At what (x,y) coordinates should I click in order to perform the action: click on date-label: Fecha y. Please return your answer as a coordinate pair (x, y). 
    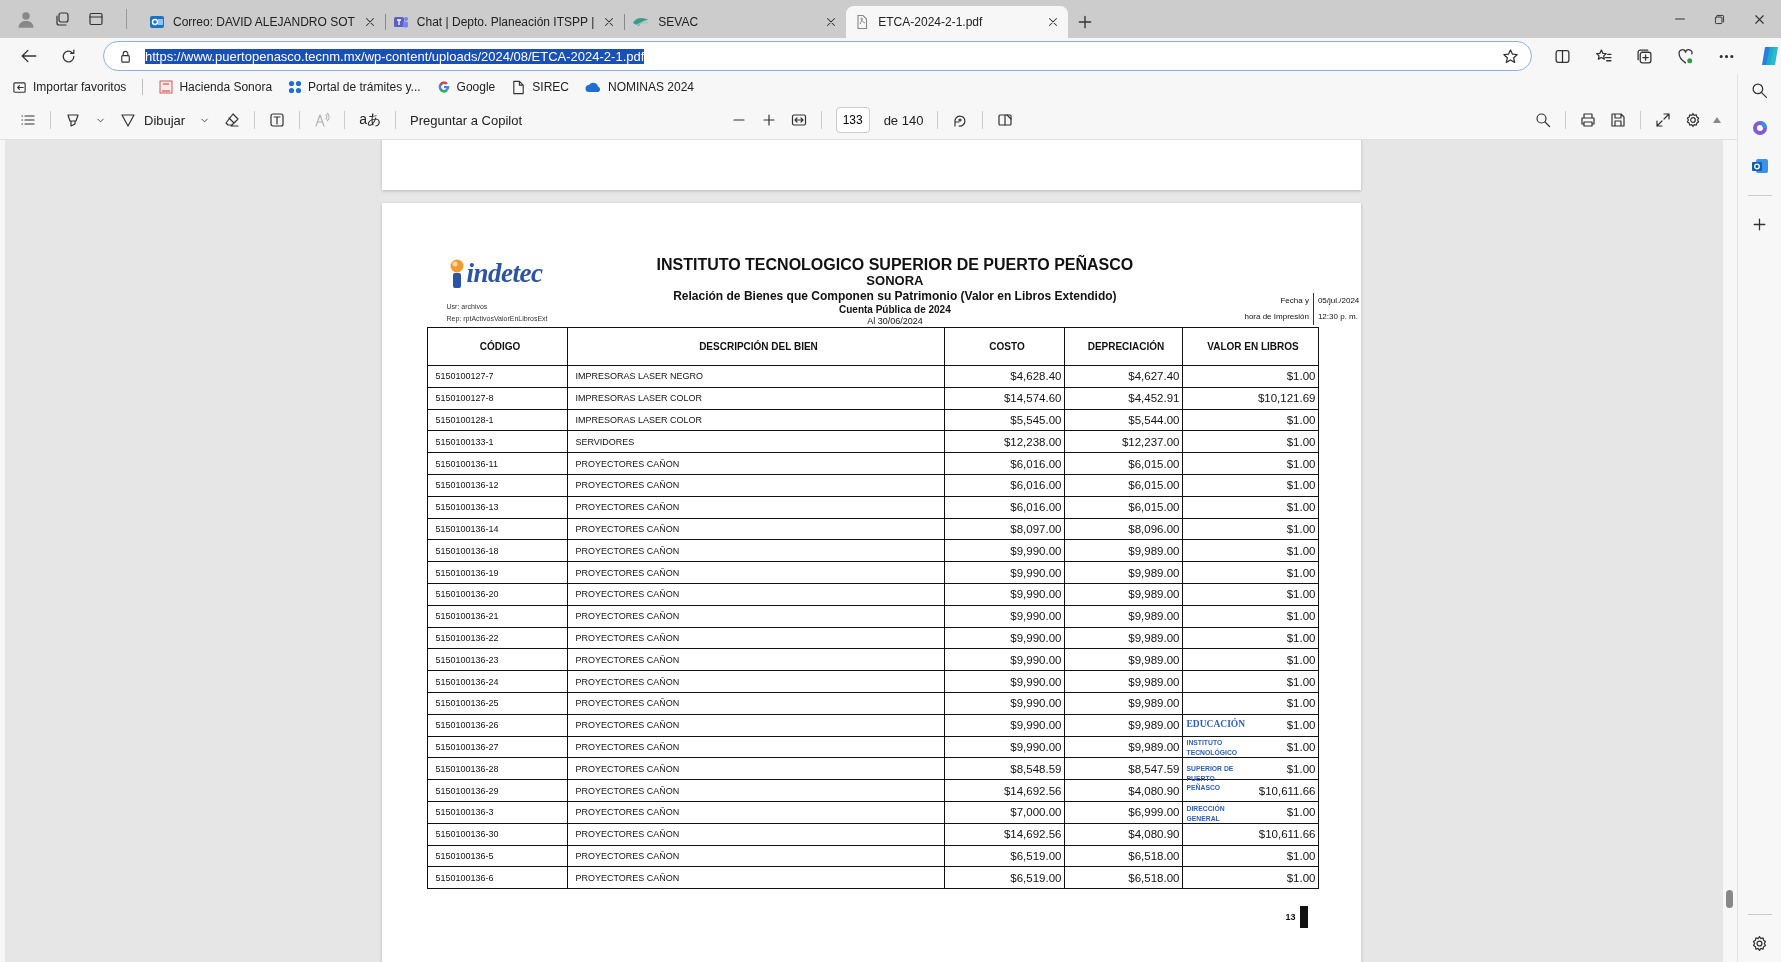
    Looking at the image, I should click on (1277, 301).